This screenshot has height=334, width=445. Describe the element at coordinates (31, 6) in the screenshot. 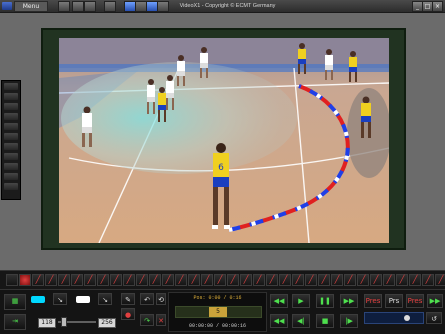

I see `menu-button: Menu` at that location.